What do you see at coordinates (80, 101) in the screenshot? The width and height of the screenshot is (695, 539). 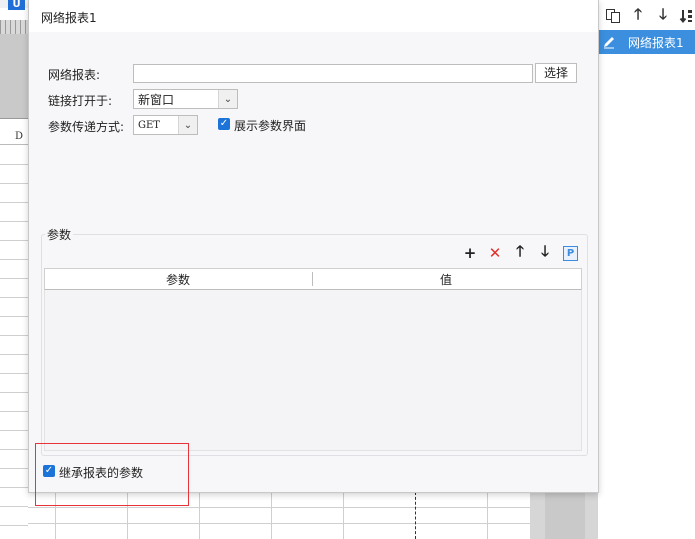 I see `link-open-label: 链接打开于:` at bounding box center [80, 101].